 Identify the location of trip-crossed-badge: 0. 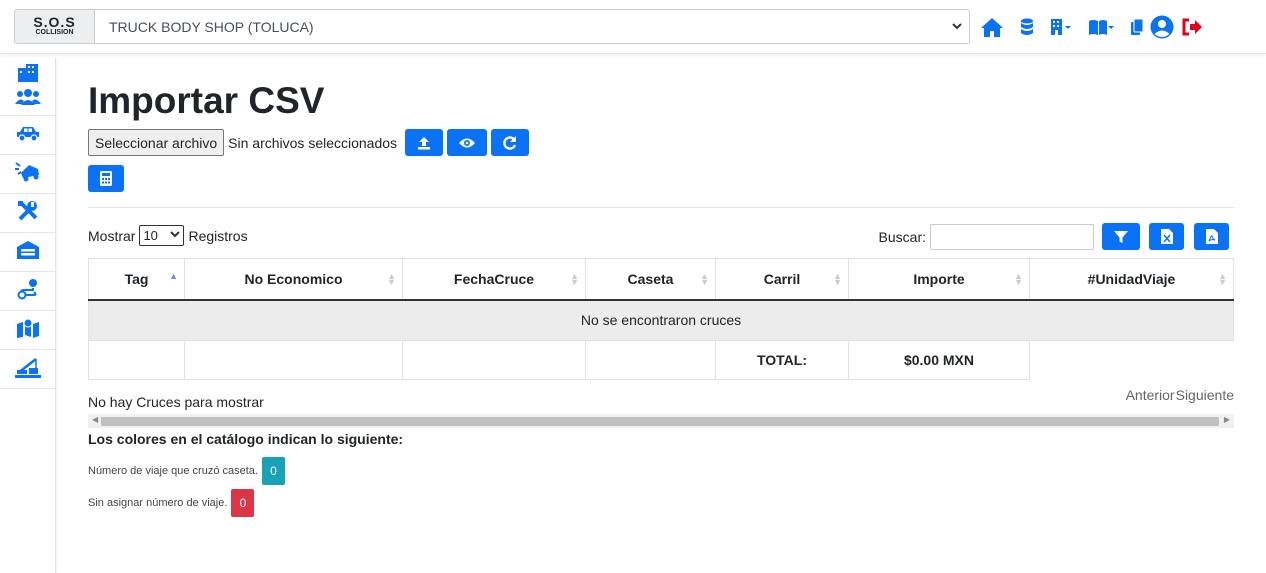
(273, 471).